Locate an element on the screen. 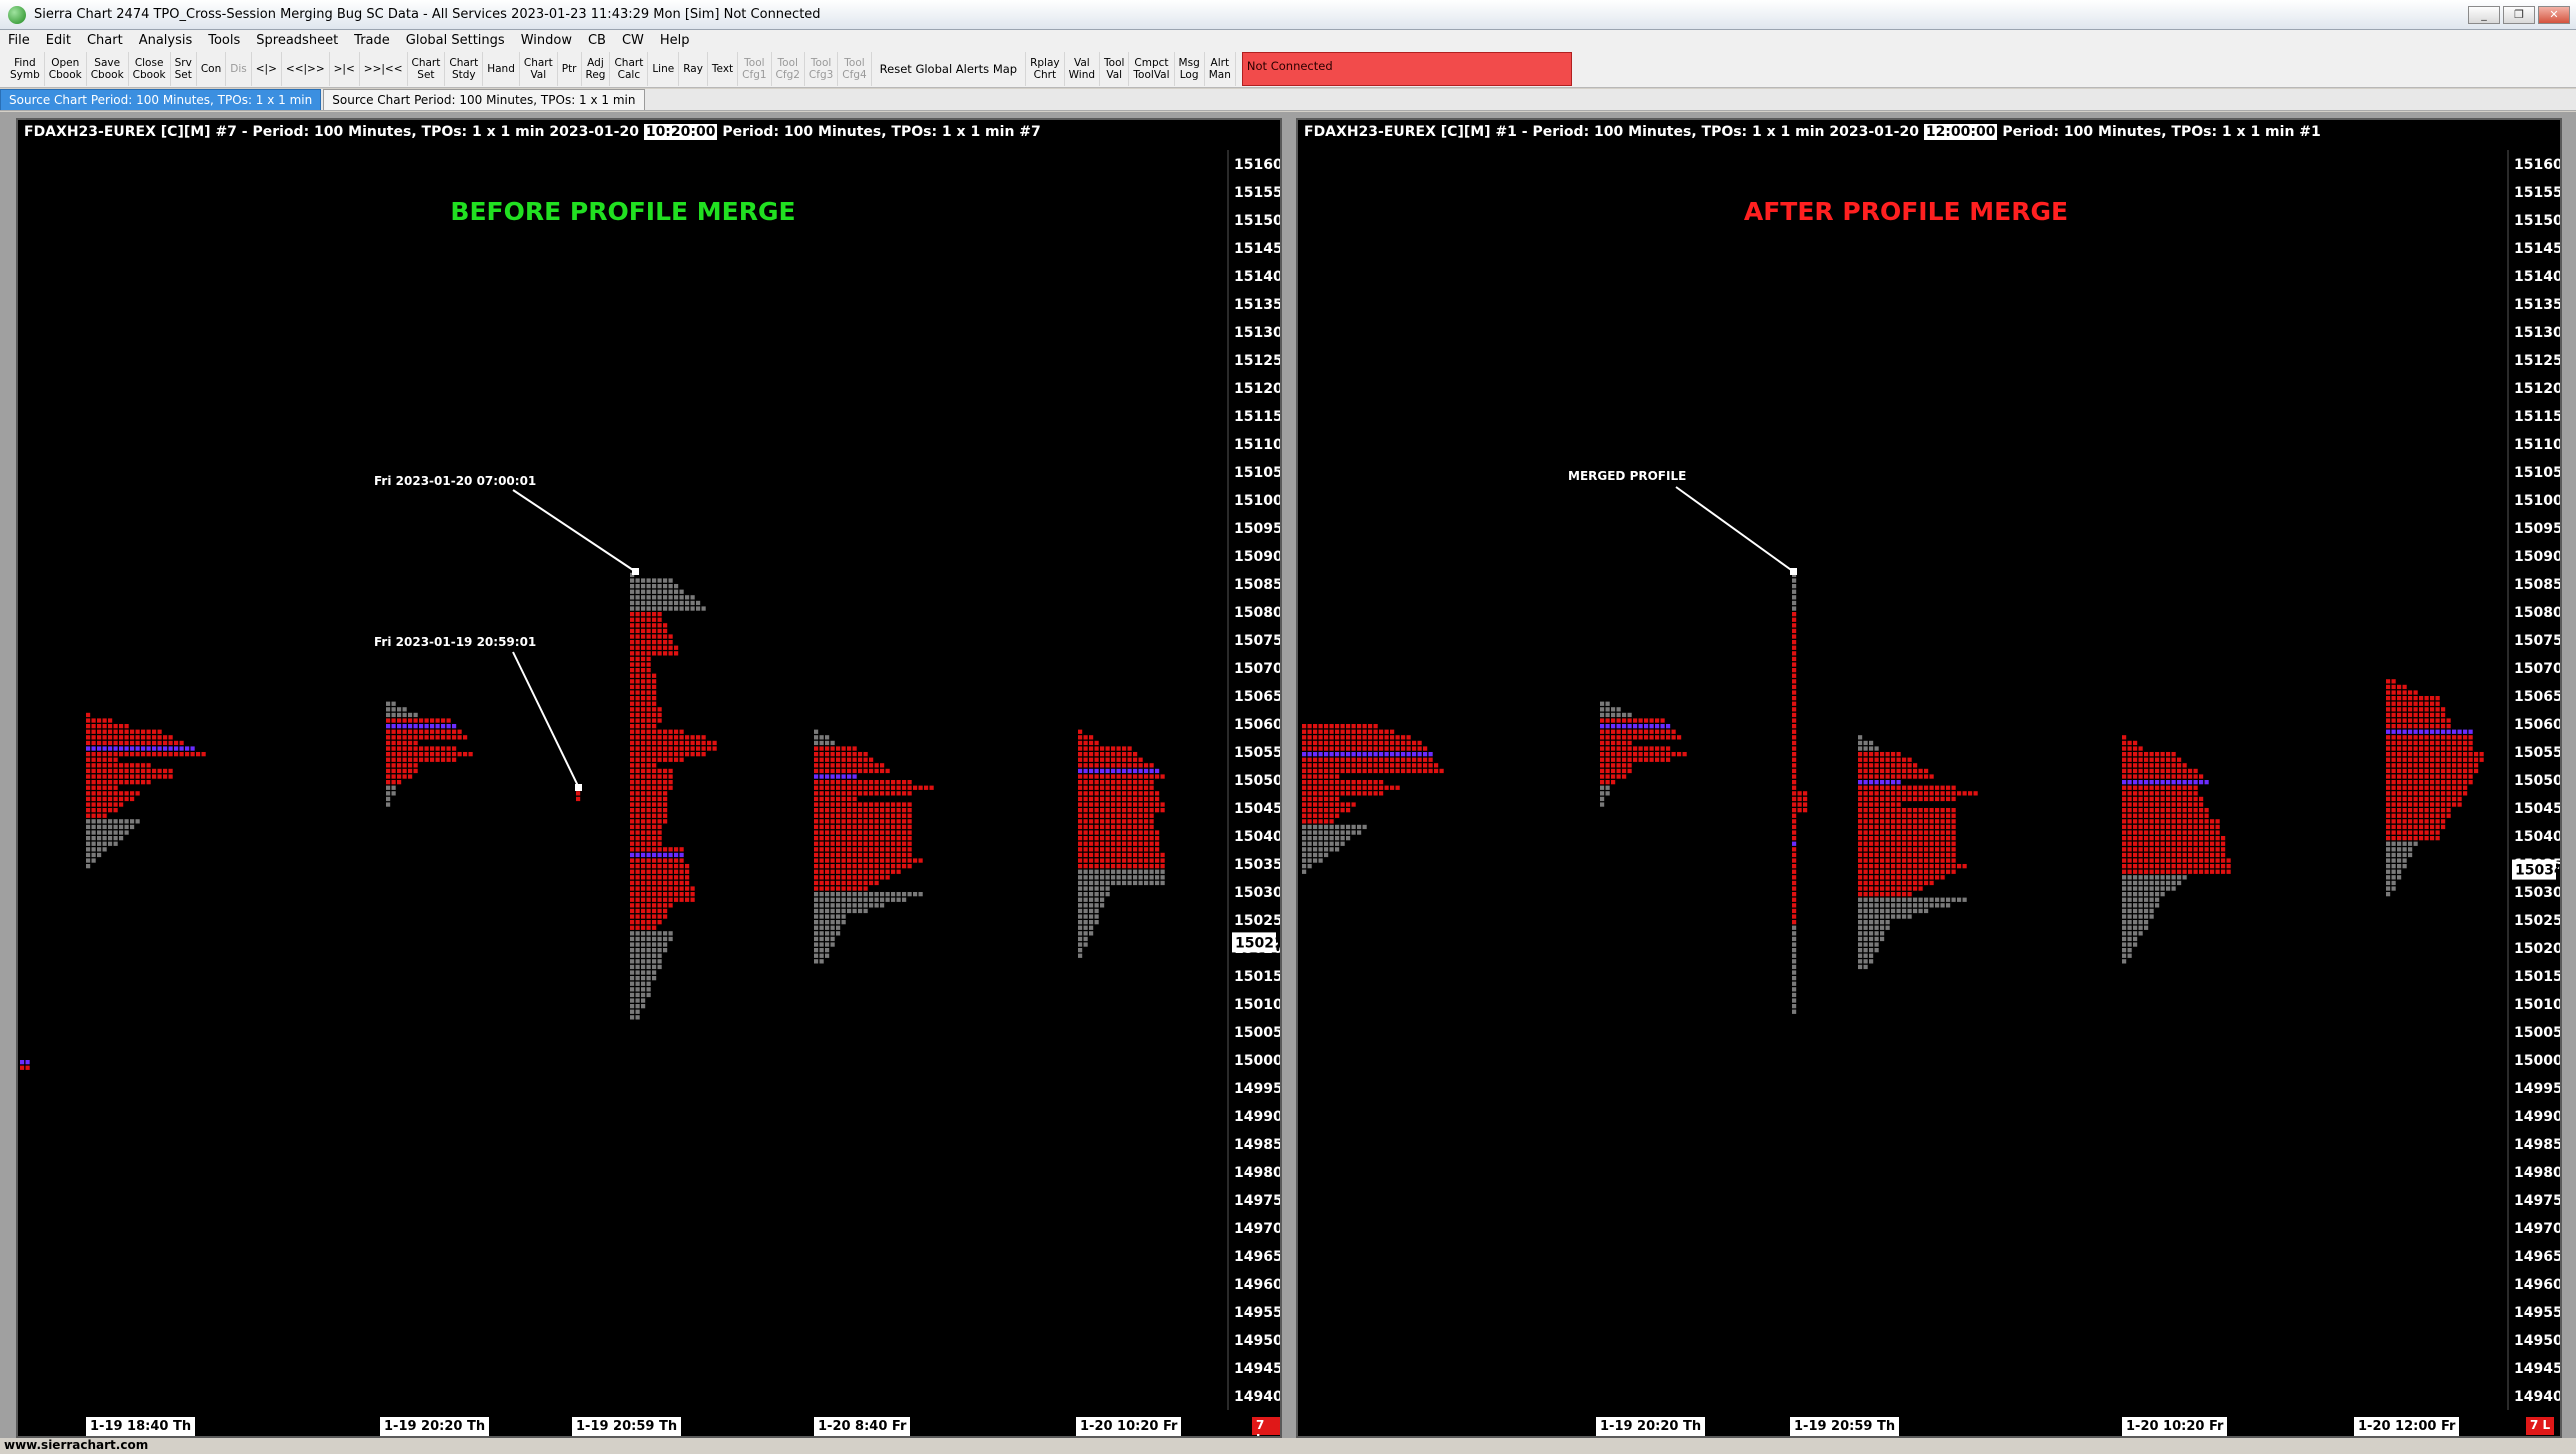 The height and width of the screenshot is (1454, 2576). toolbar-button-: <<|>> is located at coordinates (306, 68).